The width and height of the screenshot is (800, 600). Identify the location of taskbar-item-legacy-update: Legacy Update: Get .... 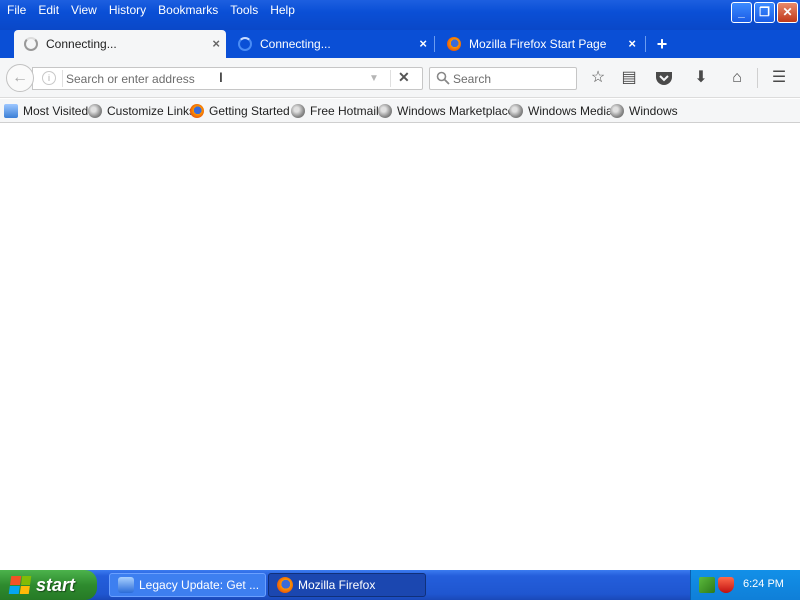
(187, 585).